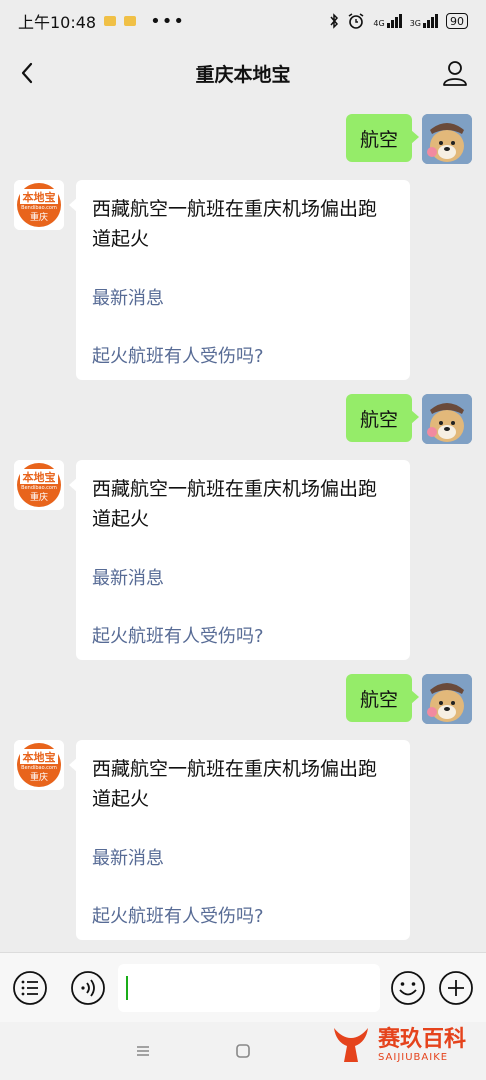 This screenshot has width=486, height=1080. Describe the element at coordinates (415, 23) in the screenshot. I see `network-type-label: 3G` at that location.